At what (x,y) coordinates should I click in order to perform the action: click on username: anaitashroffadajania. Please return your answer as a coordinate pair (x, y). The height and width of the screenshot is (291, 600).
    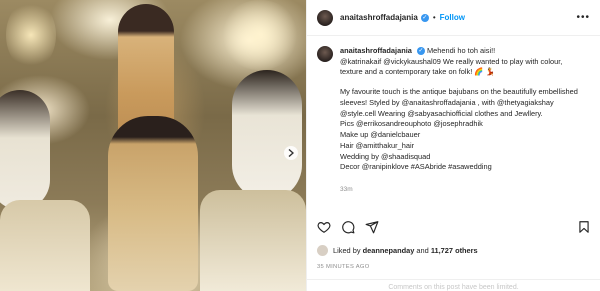
    Looking at the image, I should click on (379, 17).